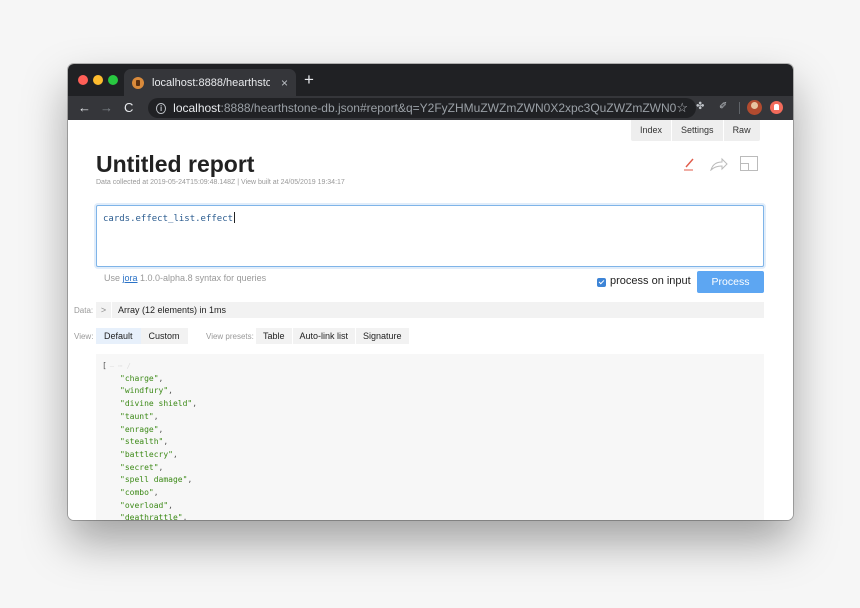  I want to click on list-item: "windfury",, so click(430, 391).